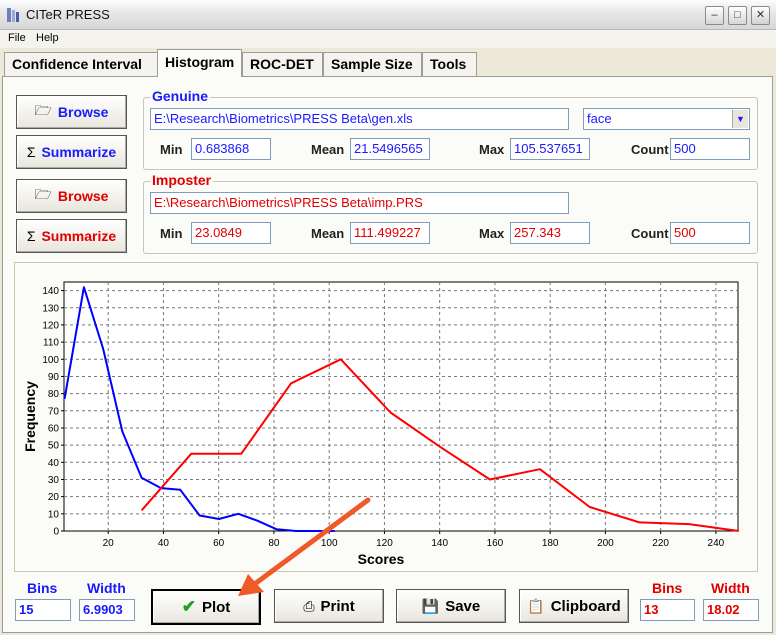 The image size is (776, 635). I want to click on save-button: 💾 Save, so click(451, 606).